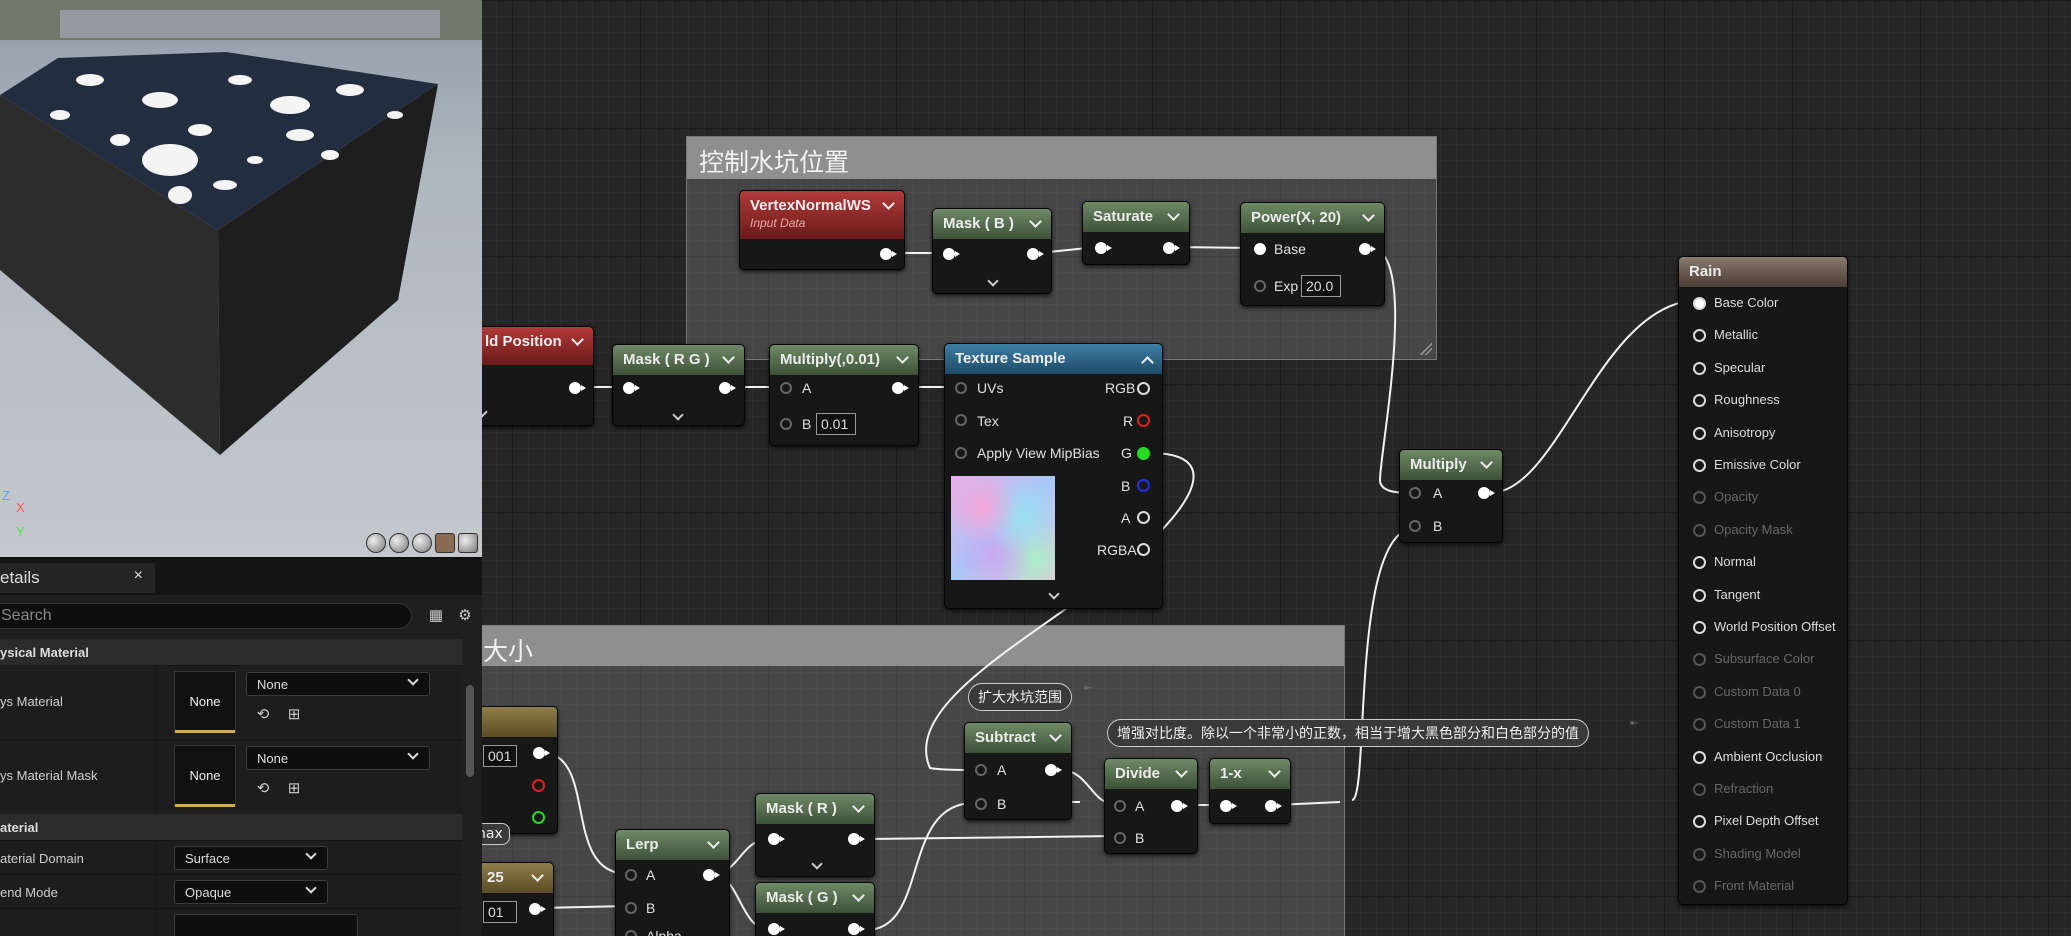  Describe the element at coordinates (1747, 726) in the screenshot. I see `rain-input-row: Custom Data 1` at that location.